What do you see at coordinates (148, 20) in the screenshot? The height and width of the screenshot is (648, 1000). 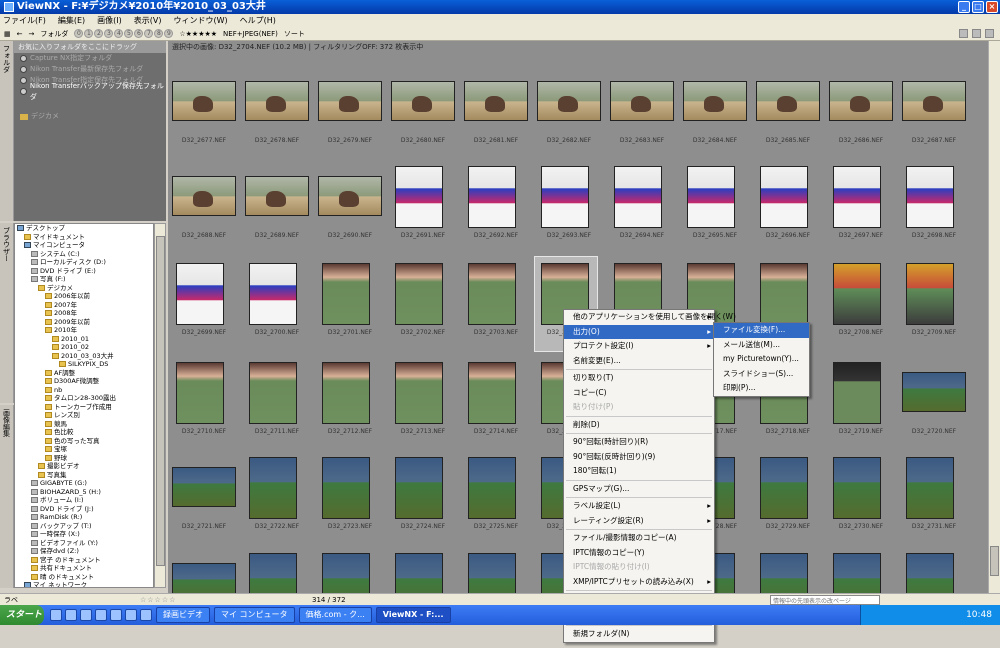 I see `menu-item: 表示(V)` at bounding box center [148, 20].